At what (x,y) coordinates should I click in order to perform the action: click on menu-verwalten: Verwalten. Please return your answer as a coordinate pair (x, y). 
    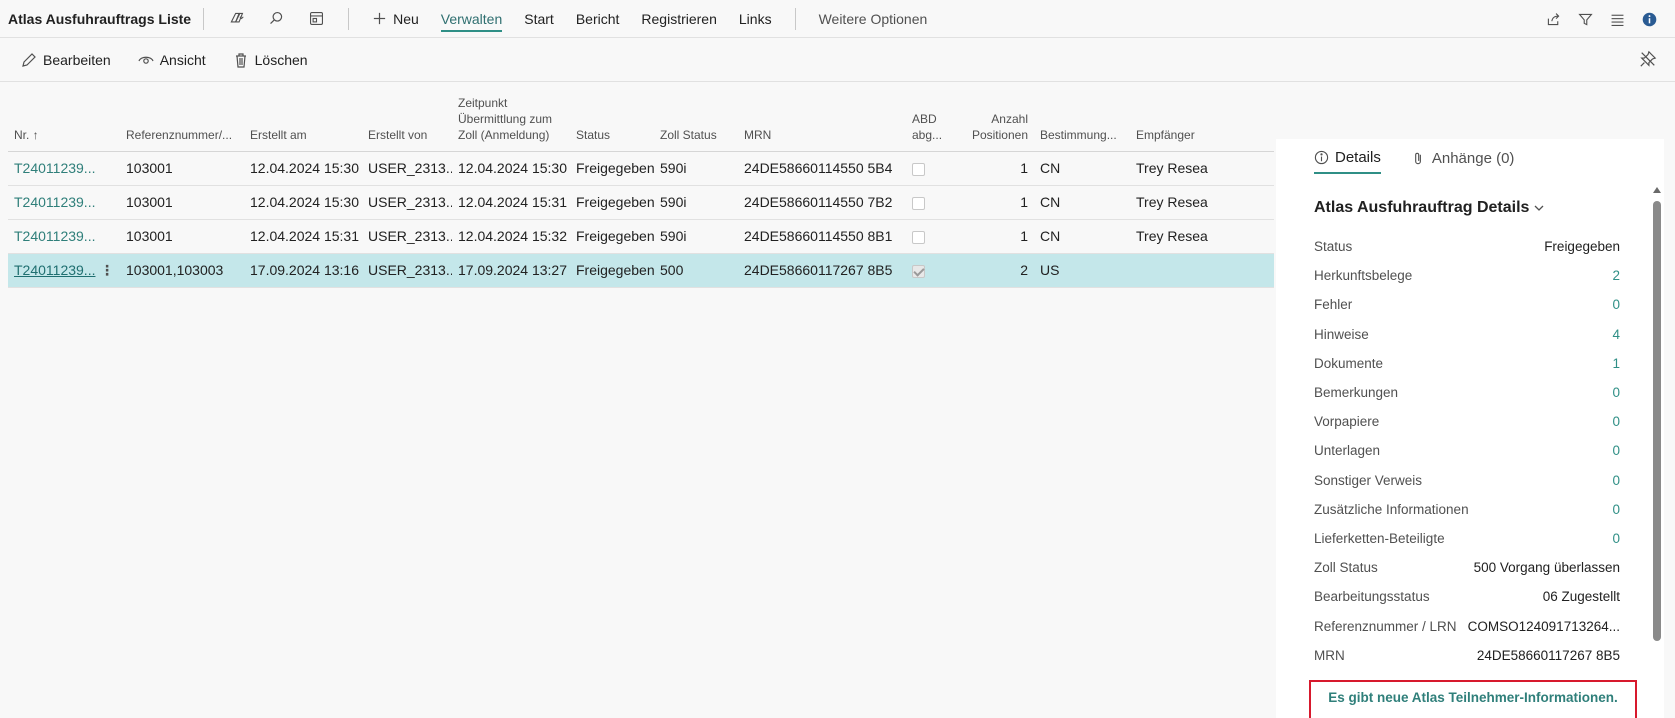
    Looking at the image, I should click on (471, 18).